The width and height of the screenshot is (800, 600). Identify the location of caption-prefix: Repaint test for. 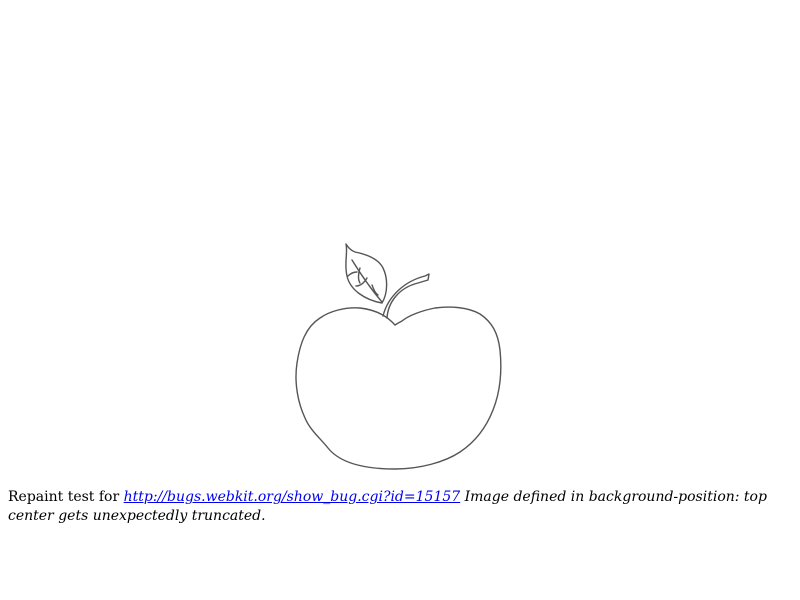
(64, 497).